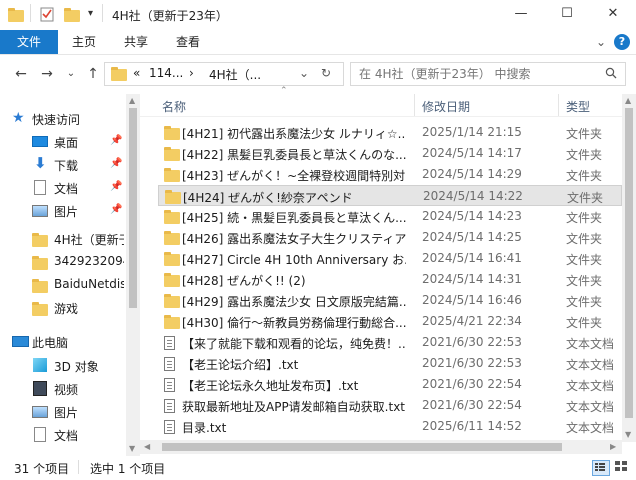  What do you see at coordinates (601, 42) in the screenshot?
I see `expand-ribbon-icon: ⌄` at bounding box center [601, 42].